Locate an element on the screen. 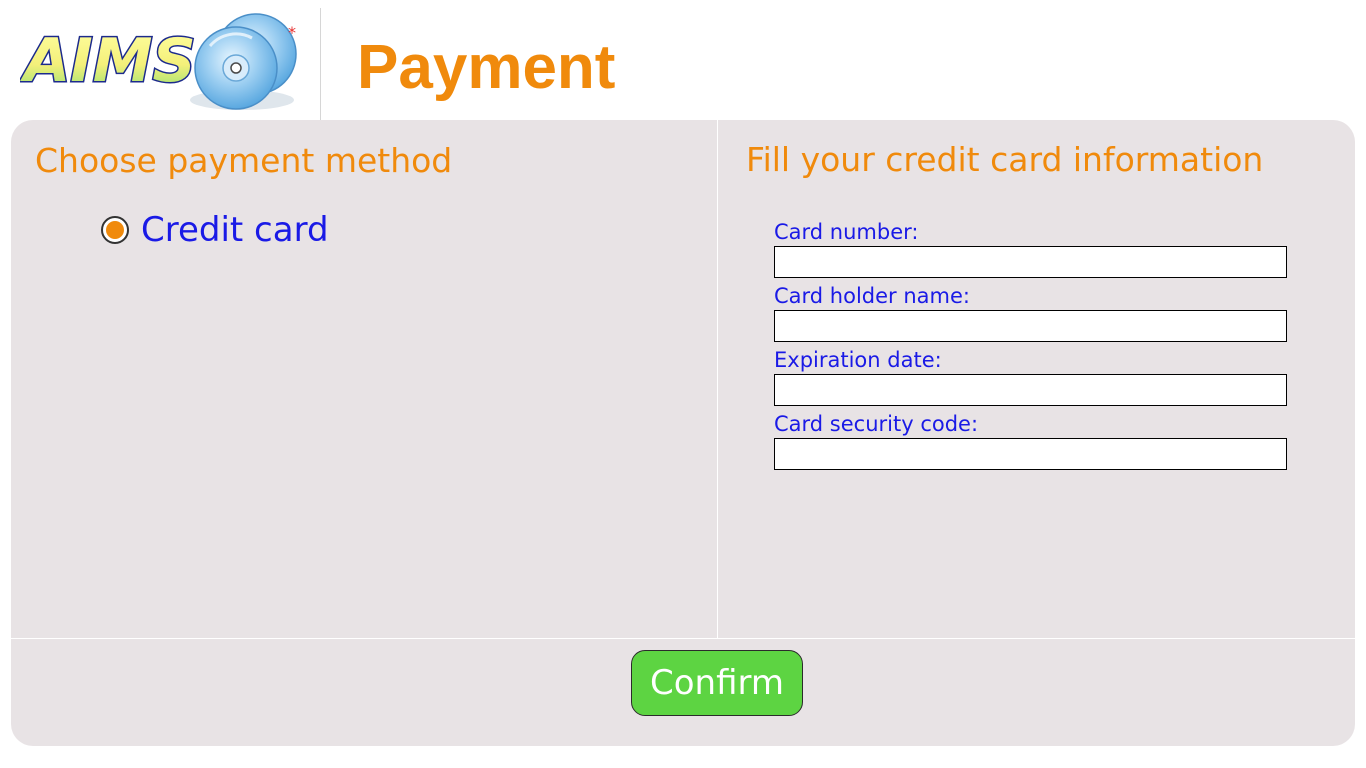 The height and width of the screenshot is (768, 1366). confirm-button: Confirm is located at coordinates (717, 683).